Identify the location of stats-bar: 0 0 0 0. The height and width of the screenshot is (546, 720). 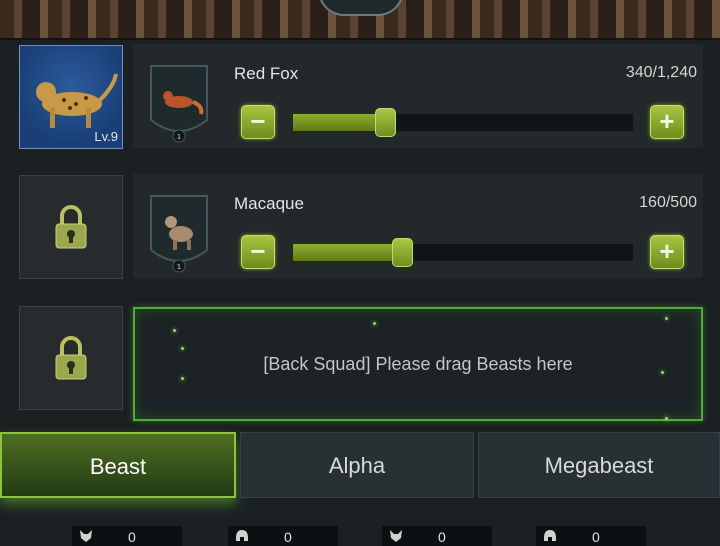
(360, 536).